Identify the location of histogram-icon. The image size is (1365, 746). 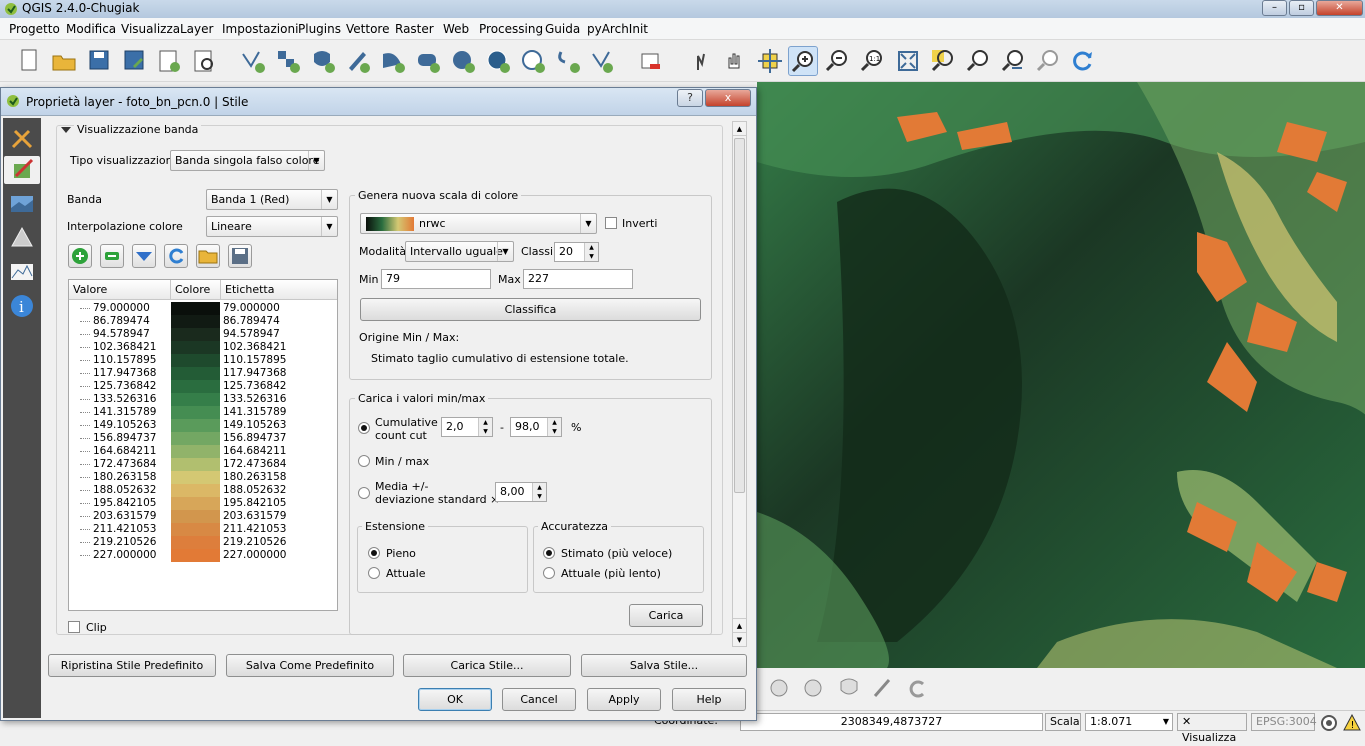
(22, 272).